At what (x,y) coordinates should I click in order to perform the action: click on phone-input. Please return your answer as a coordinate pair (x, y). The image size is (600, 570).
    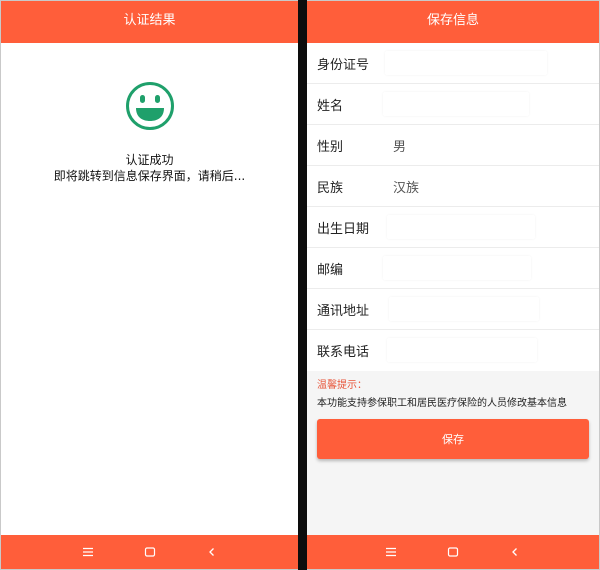
    Looking at the image, I should click on (462, 350).